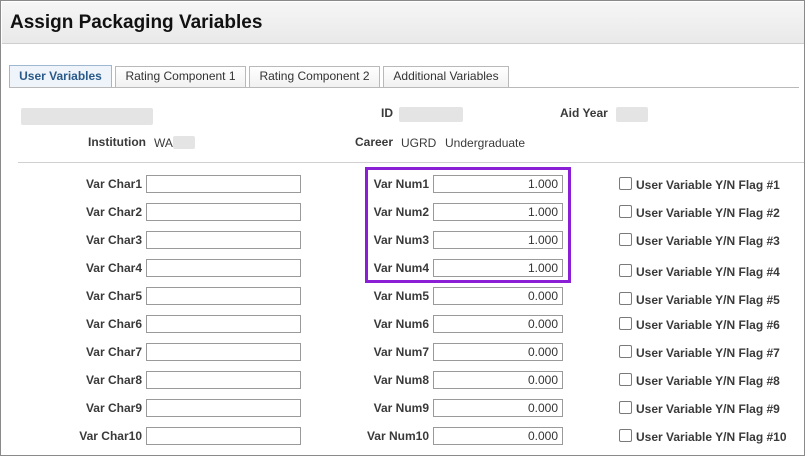 The image size is (805, 456). What do you see at coordinates (113, 212) in the screenshot?
I see `var-char-label: Var Char2` at bounding box center [113, 212].